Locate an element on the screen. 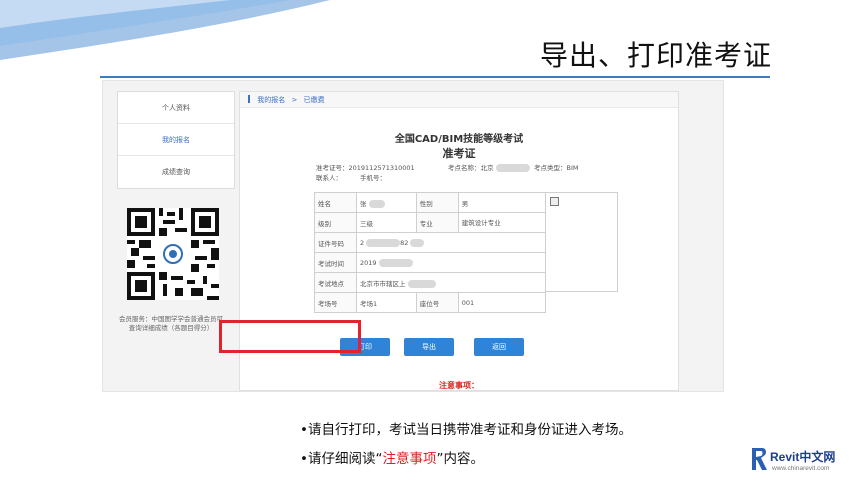 The image size is (860, 480). sidebar-menu: 个人资料 我的报名 成绩查询 is located at coordinates (176, 140).